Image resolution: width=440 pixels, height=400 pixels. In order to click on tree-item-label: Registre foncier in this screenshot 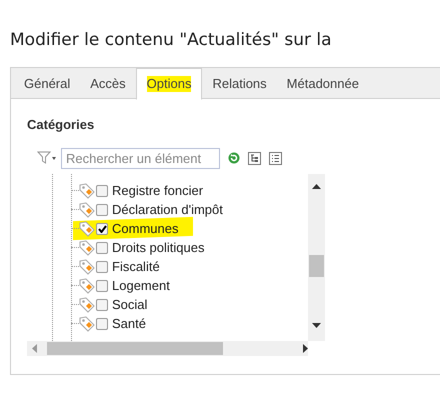, I will do `click(158, 190)`.